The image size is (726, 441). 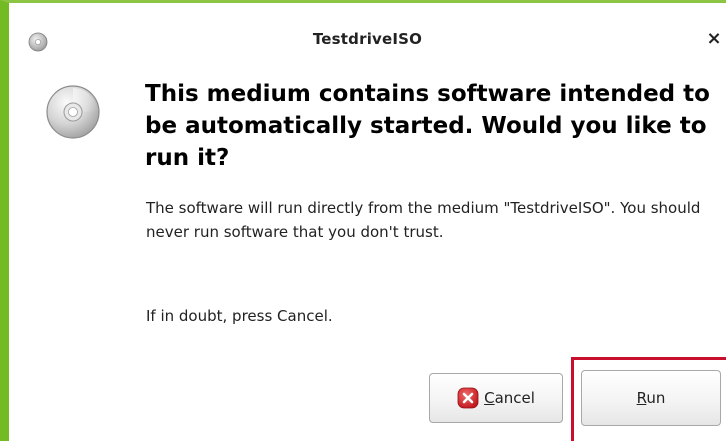 I want to click on run-button-label: Run, so click(x=651, y=398).